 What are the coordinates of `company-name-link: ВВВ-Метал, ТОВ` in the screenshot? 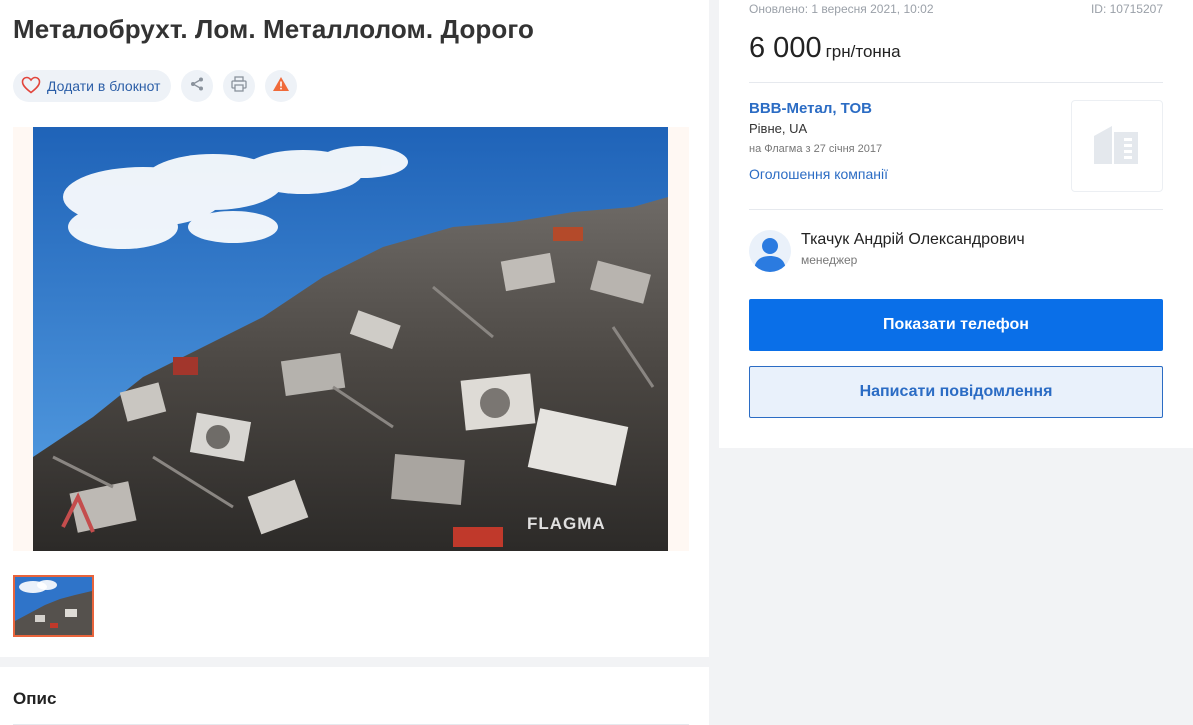 It's located at (810, 108).